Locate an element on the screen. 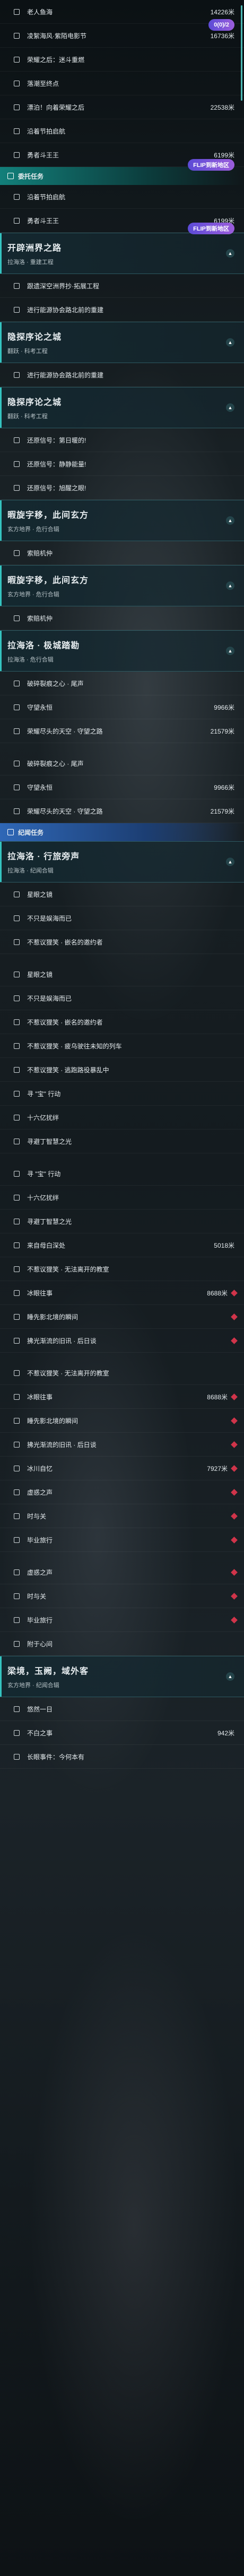 The height and width of the screenshot is (2576, 244). quest-group-header: 开辟洲界之路 拉海洛 · 重建工程 ▲ is located at coordinates (122, 253).